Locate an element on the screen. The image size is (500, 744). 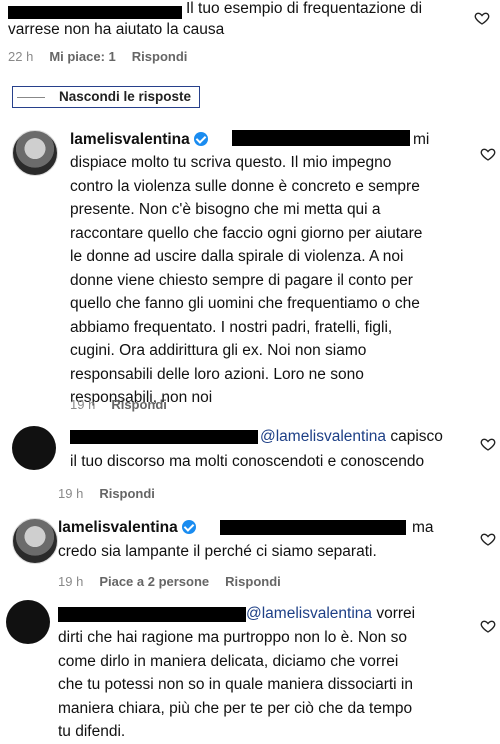
comment-meta: 19 h Piace a 2 persone Rispondi is located at coordinates (177, 581).